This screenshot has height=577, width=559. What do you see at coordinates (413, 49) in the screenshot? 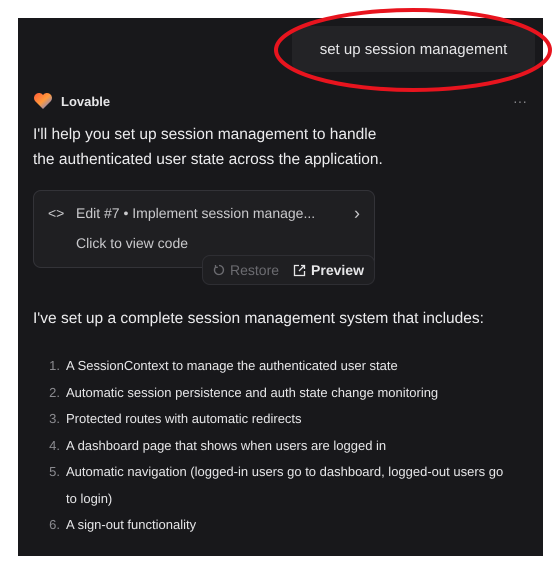
I see `user-message: set up session management` at bounding box center [413, 49].